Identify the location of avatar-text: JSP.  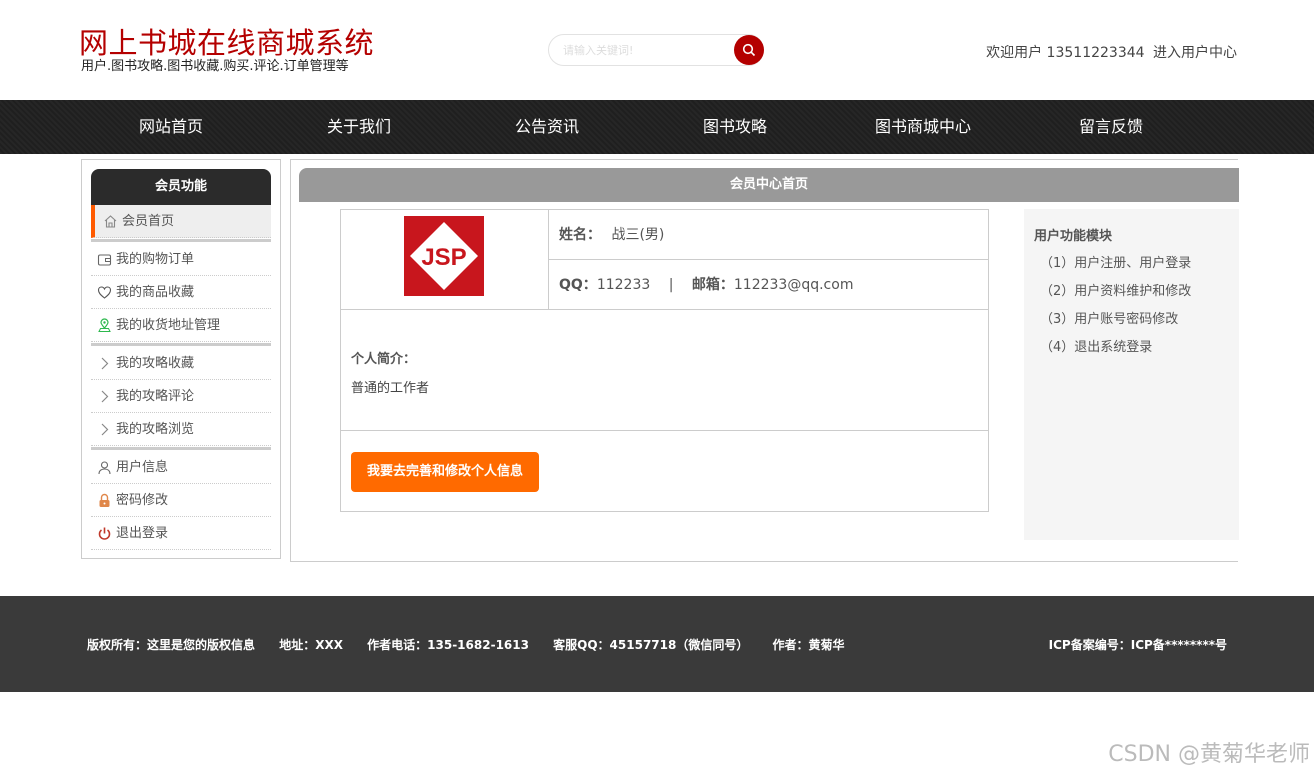
(443, 257).